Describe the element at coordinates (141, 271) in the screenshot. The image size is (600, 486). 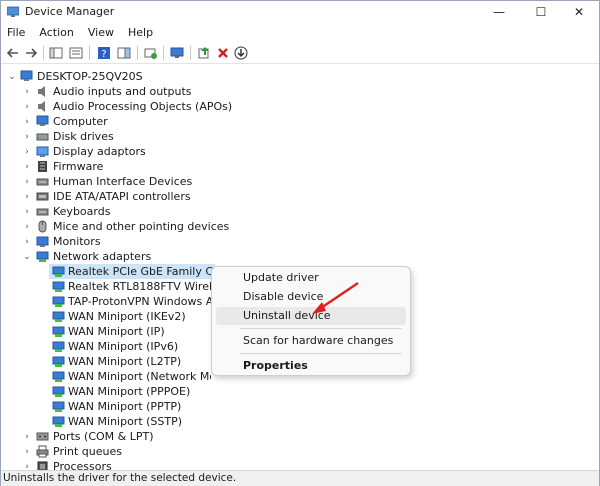
I see `tree-item-realtek-pcie: Realtek PCIe GbE Family Controller` at that location.